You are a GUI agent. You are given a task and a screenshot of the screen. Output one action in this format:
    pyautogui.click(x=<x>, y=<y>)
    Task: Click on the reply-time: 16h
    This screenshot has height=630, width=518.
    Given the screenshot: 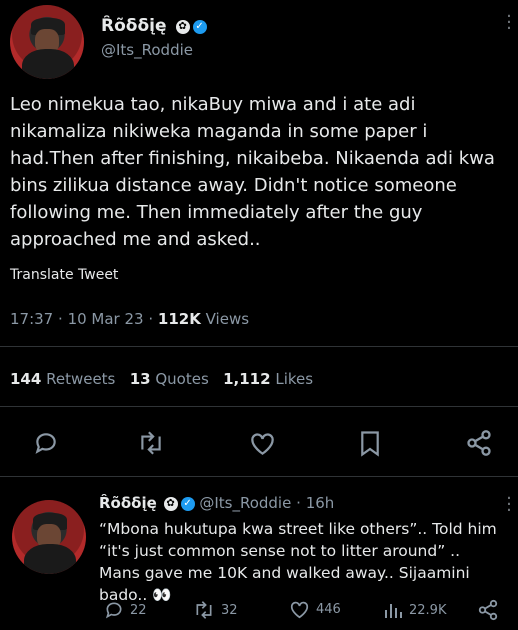 What is the action you would take?
    pyautogui.click(x=320, y=503)
    